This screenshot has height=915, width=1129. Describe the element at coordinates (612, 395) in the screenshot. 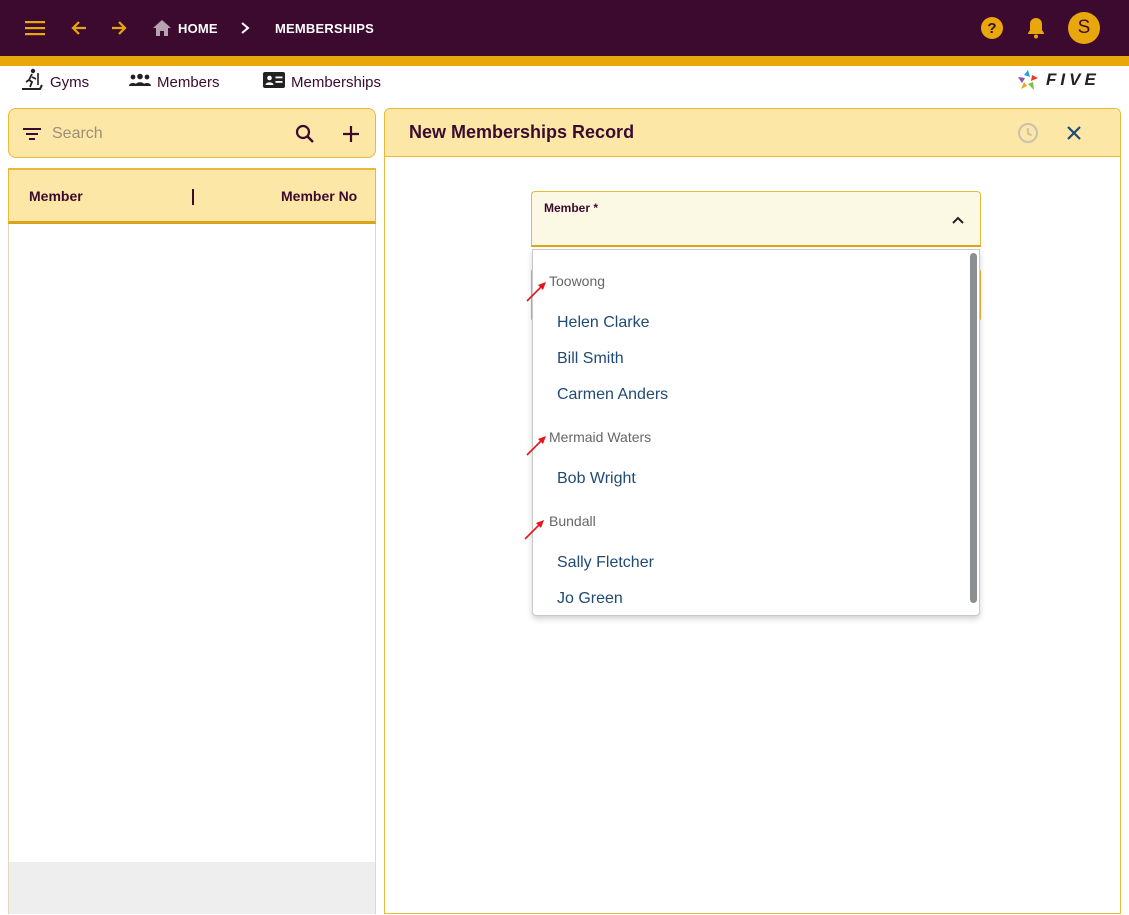

I see `dropdown-option: Carmen Anders` at that location.